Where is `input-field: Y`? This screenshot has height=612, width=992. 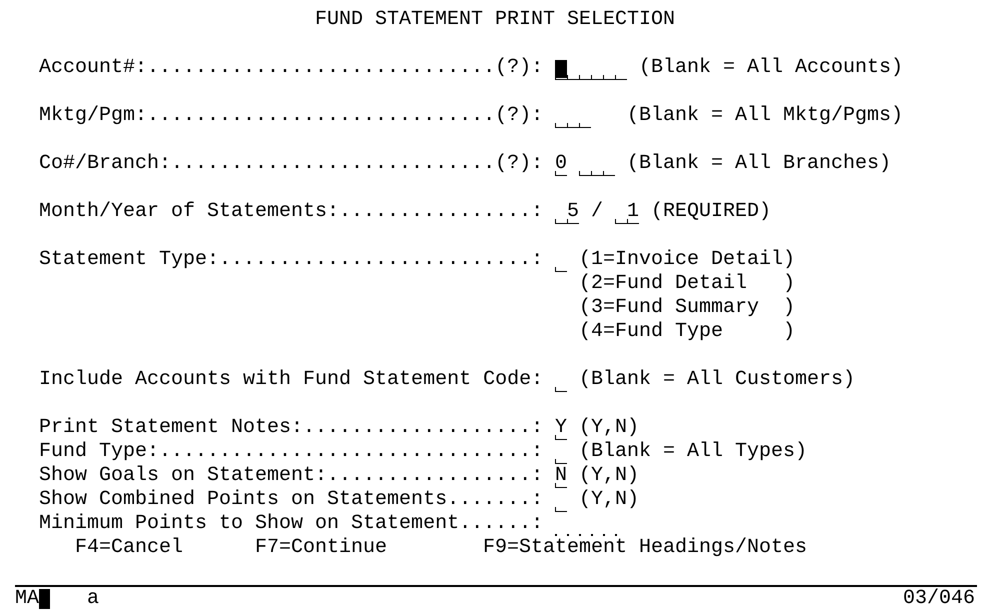 input-field: Y is located at coordinates (561, 428).